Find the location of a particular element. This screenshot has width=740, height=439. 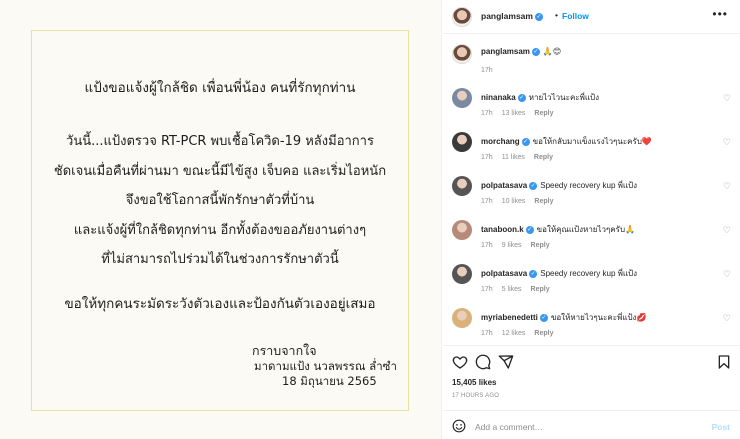

comment-body: ninanaka ✓ หายไวไวนะคะพี่แป้ง is located at coordinates (540, 97).